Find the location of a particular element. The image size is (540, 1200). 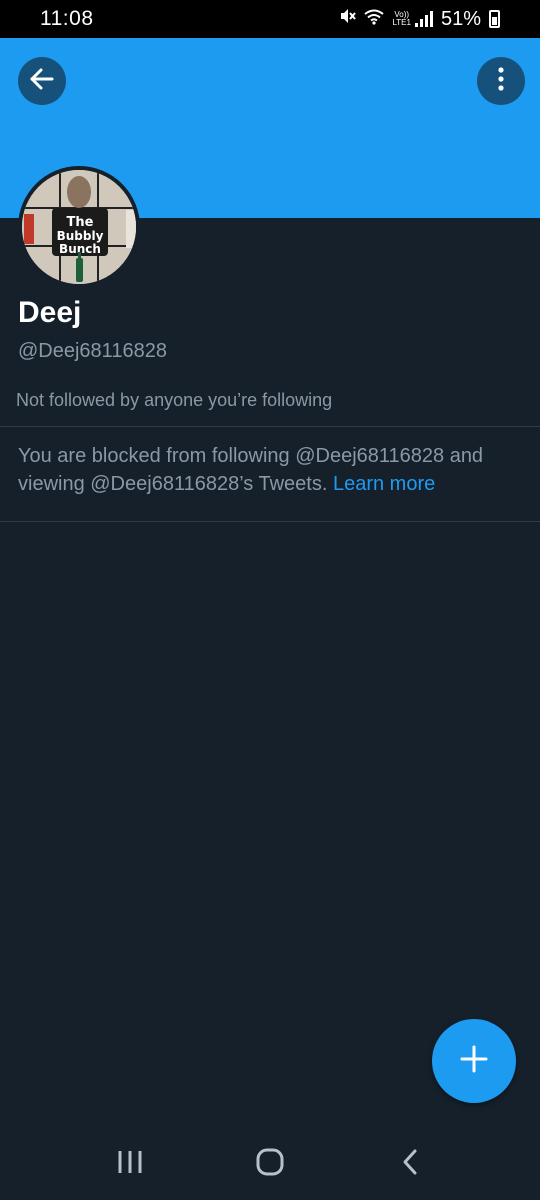

system-nav-bar is located at coordinates (270, 1164).